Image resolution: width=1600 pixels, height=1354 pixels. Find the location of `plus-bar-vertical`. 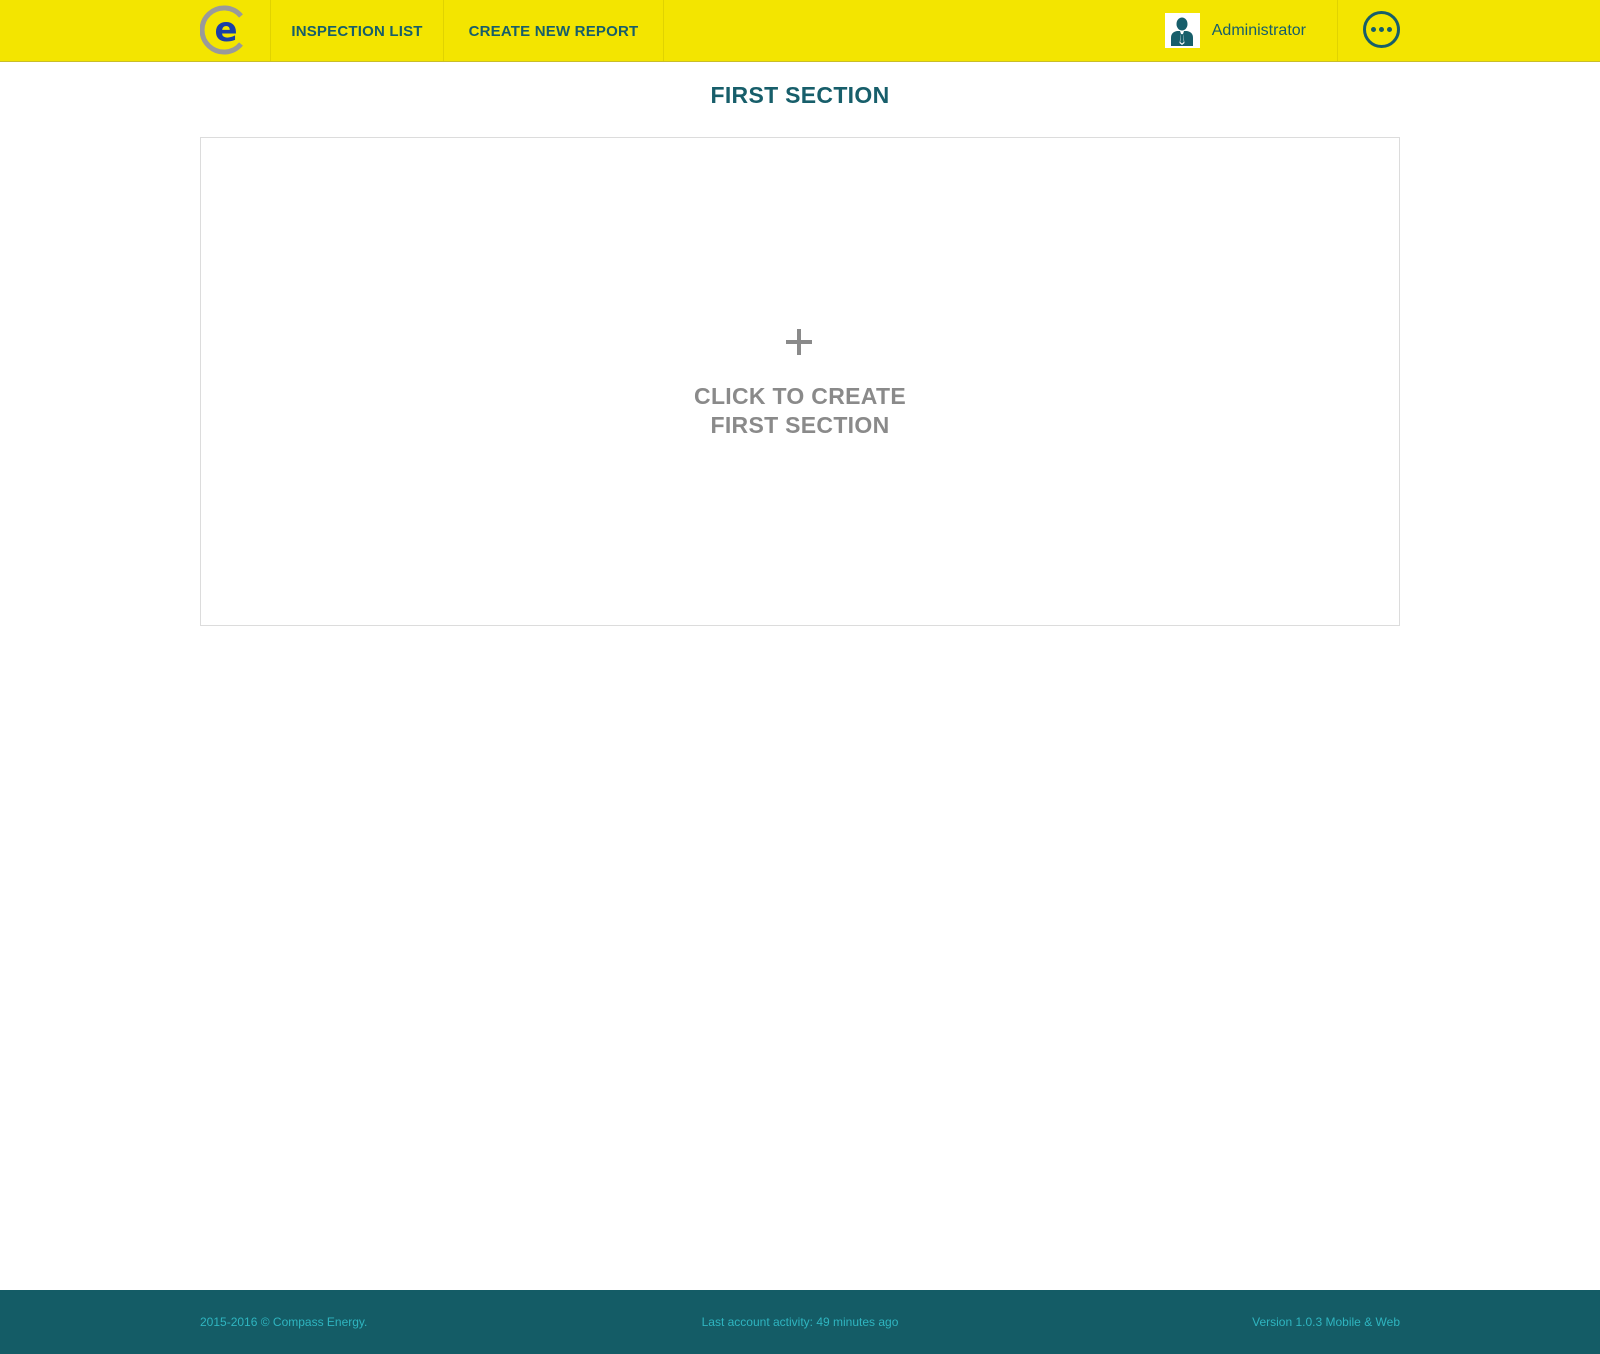

plus-bar-vertical is located at coordinates (799, 342).